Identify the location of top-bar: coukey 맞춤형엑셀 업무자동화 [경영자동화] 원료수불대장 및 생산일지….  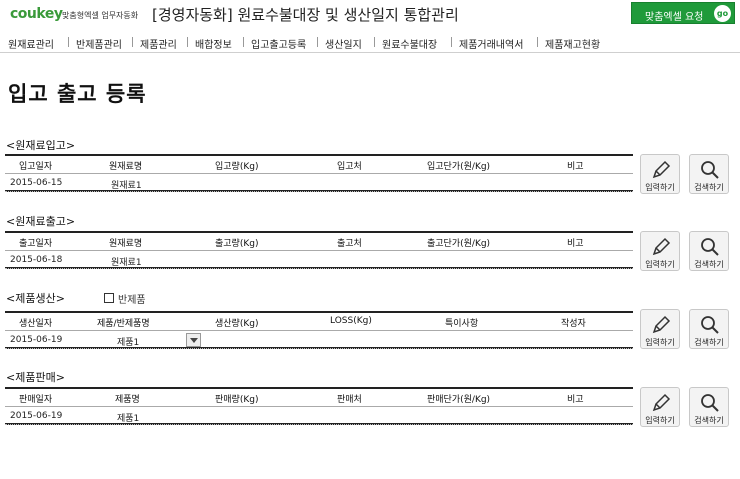
(370, 15).